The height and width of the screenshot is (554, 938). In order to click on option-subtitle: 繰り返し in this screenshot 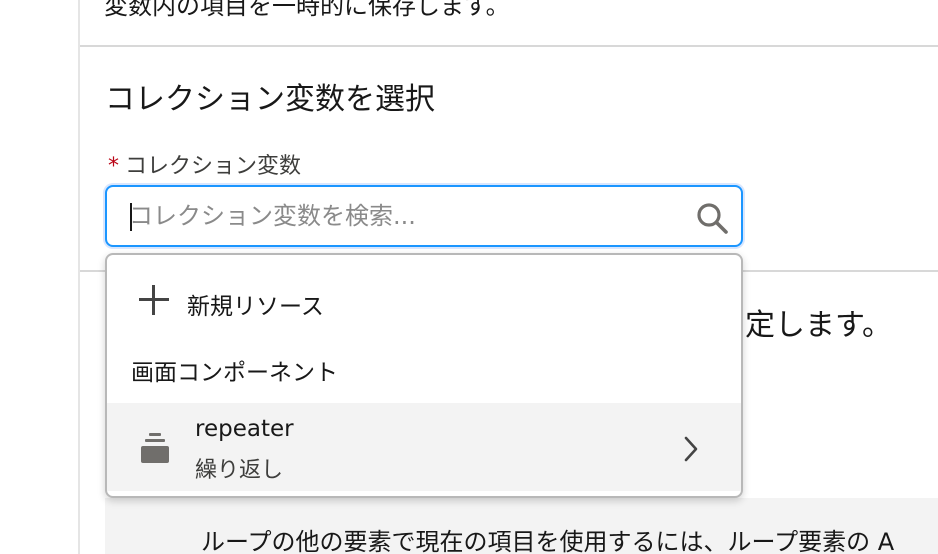, I will do `click(239, 470)`.